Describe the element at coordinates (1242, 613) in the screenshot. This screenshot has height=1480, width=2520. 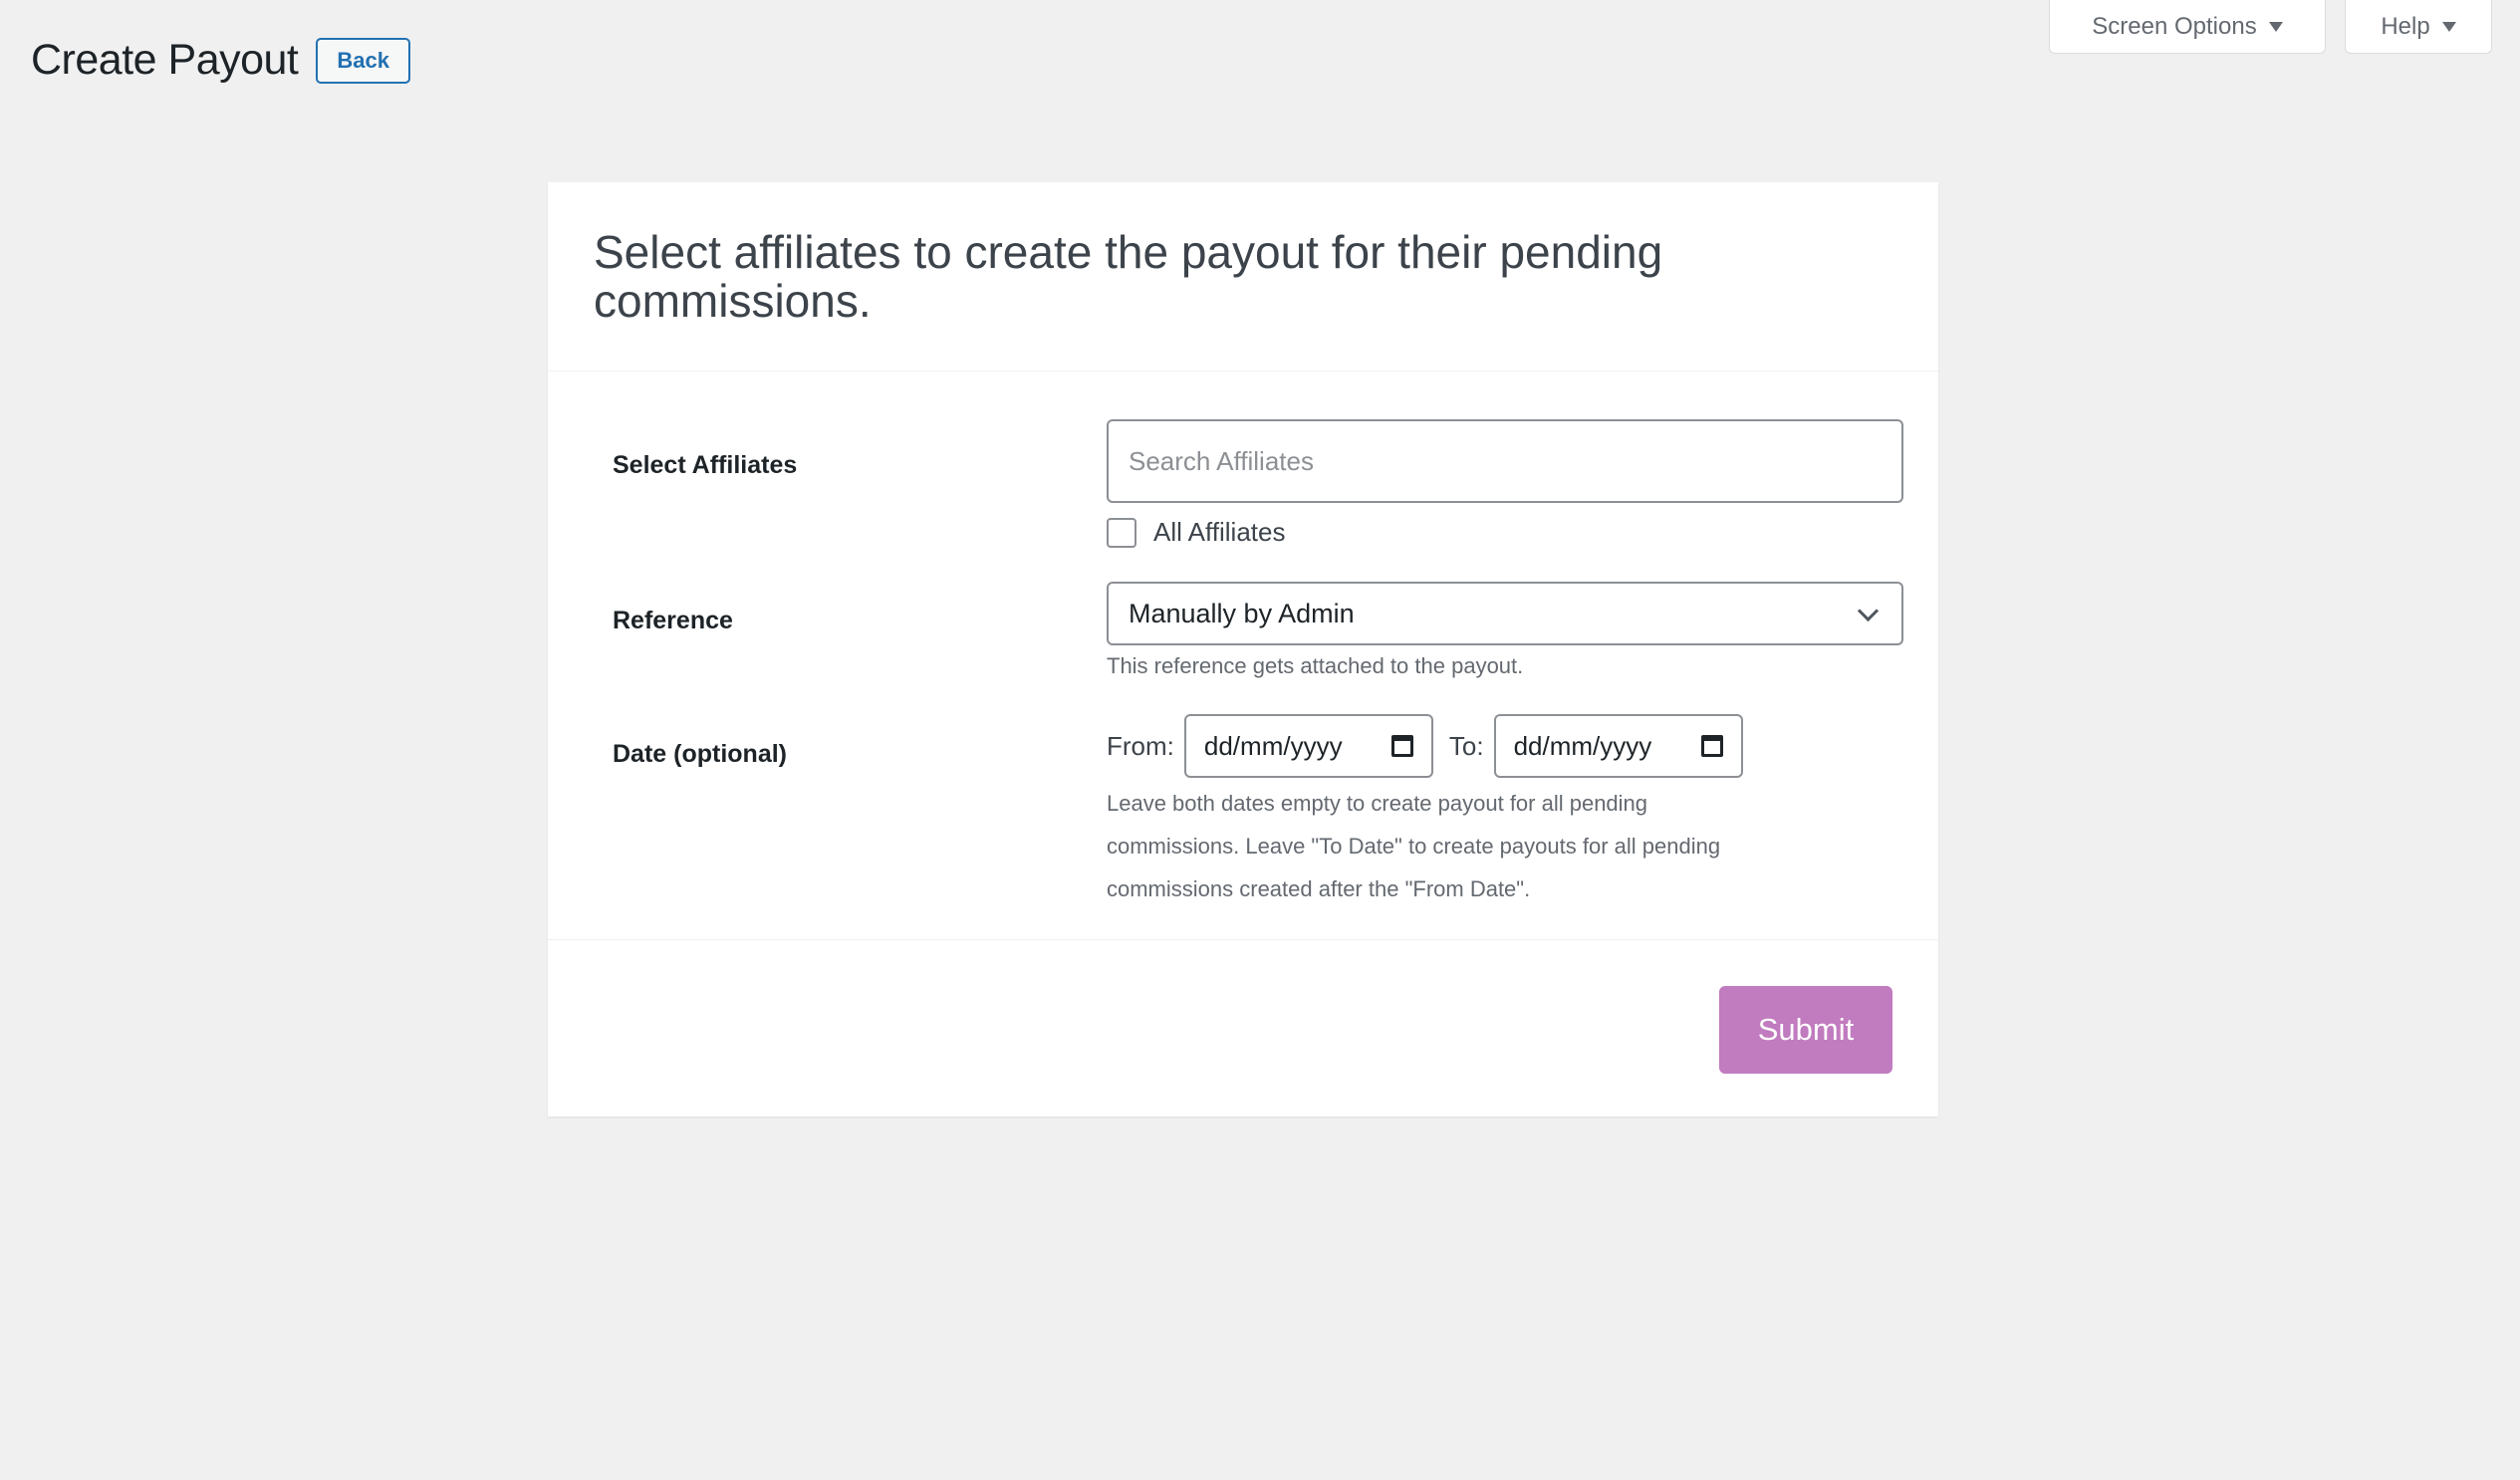
I see `reference-selected-value: Manually by Admin` at that location.